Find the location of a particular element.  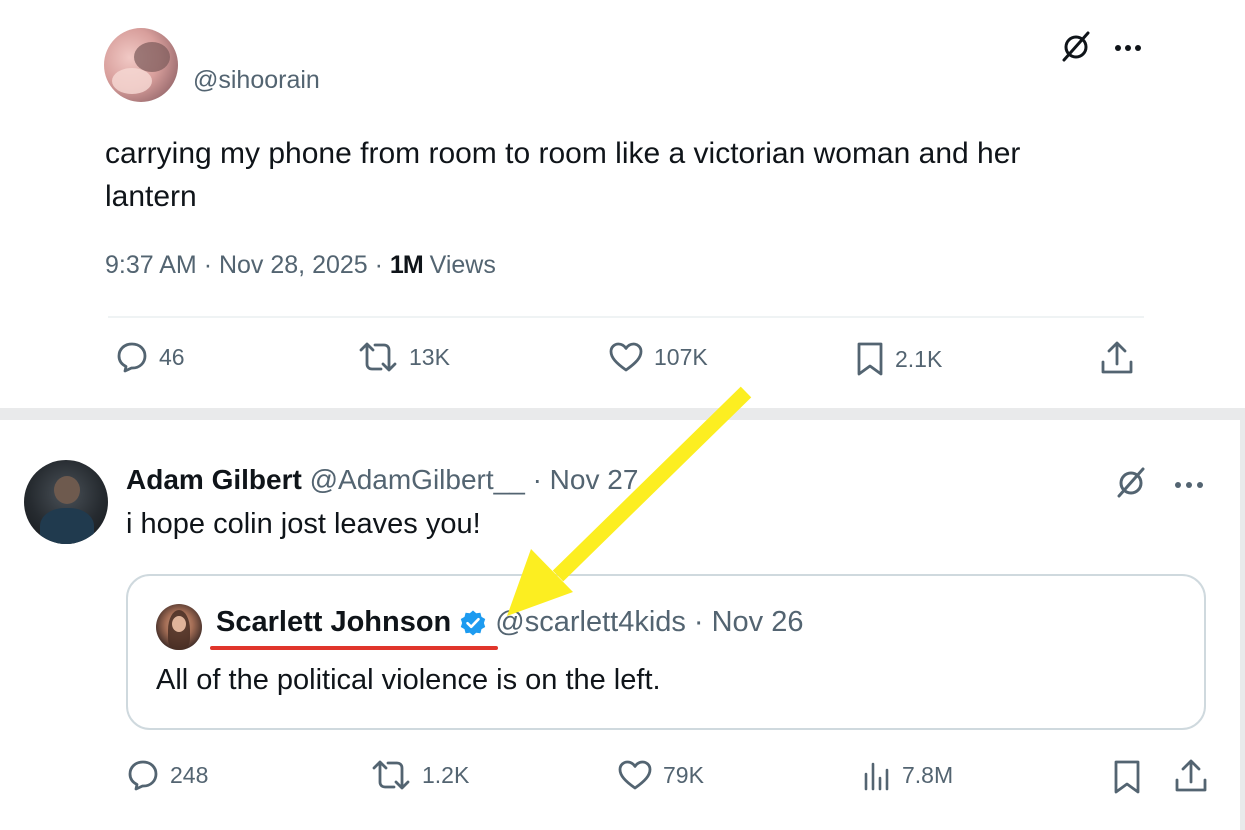

repost-count: 13K is located at coordinates (429, 356).